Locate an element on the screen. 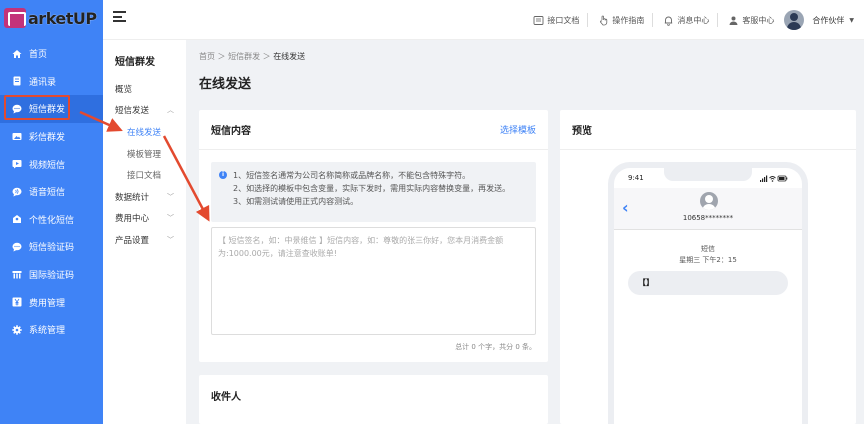 This screenshot has height=424, width=864. api-docs-link: 接口文档 is located at coordinates (556, 20).